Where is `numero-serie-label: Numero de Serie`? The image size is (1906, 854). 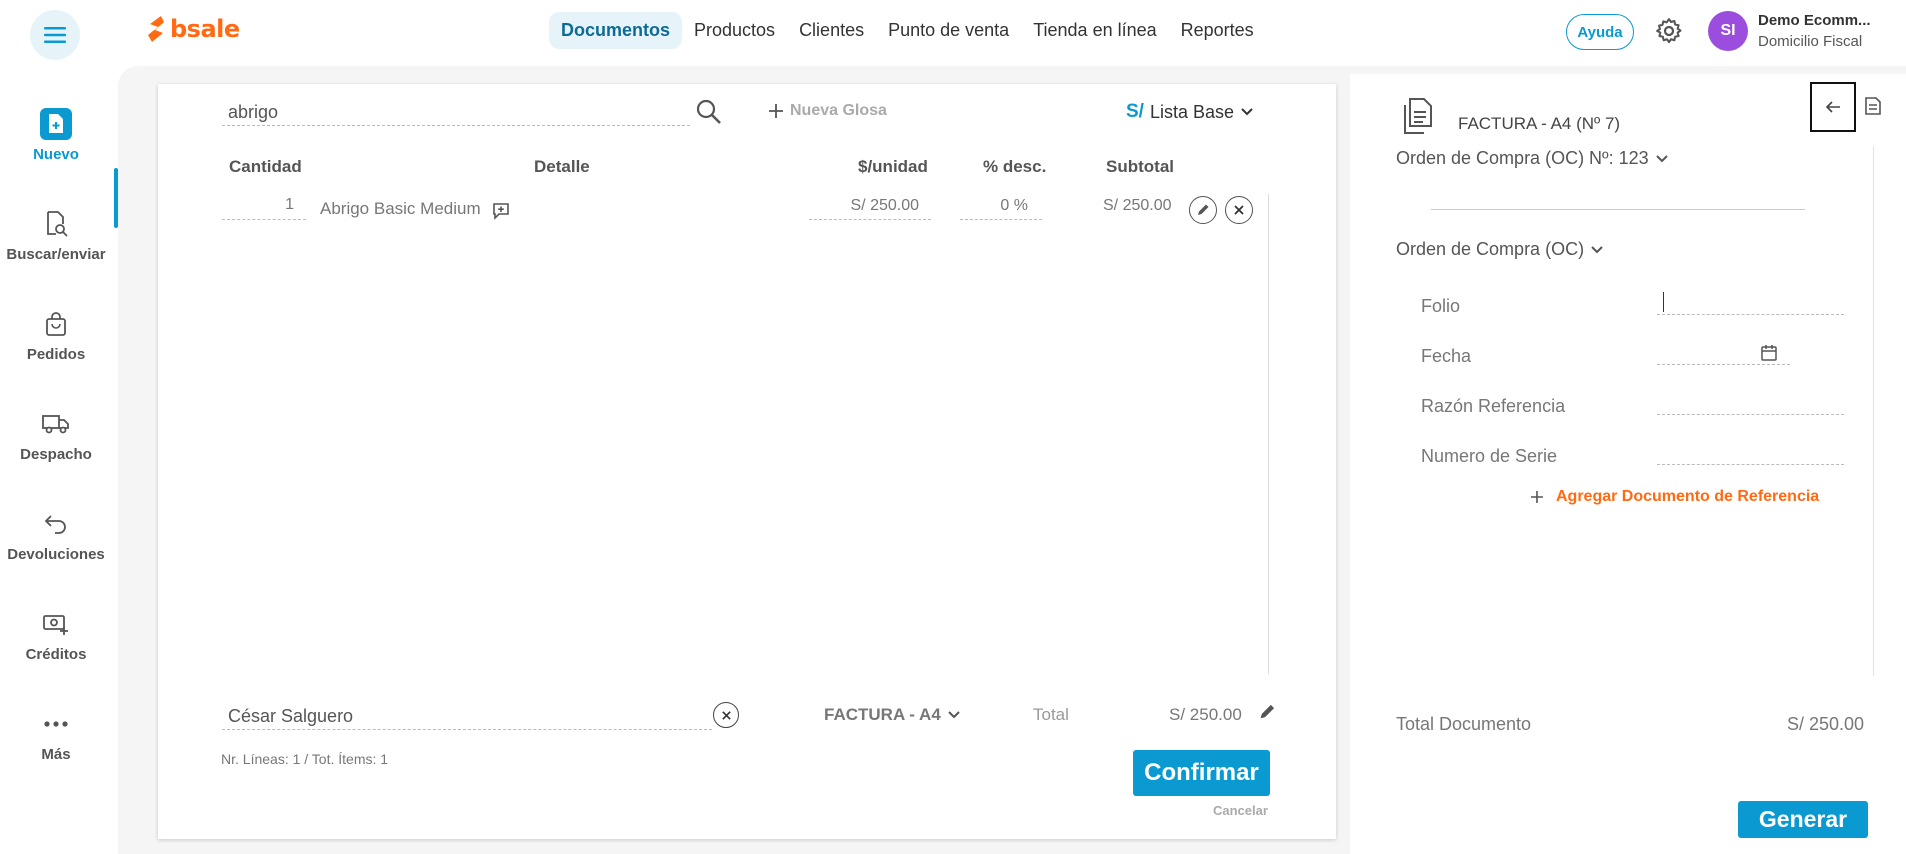
numero-serie-label: Numero de Serie is located at coordinates (1489, 456).